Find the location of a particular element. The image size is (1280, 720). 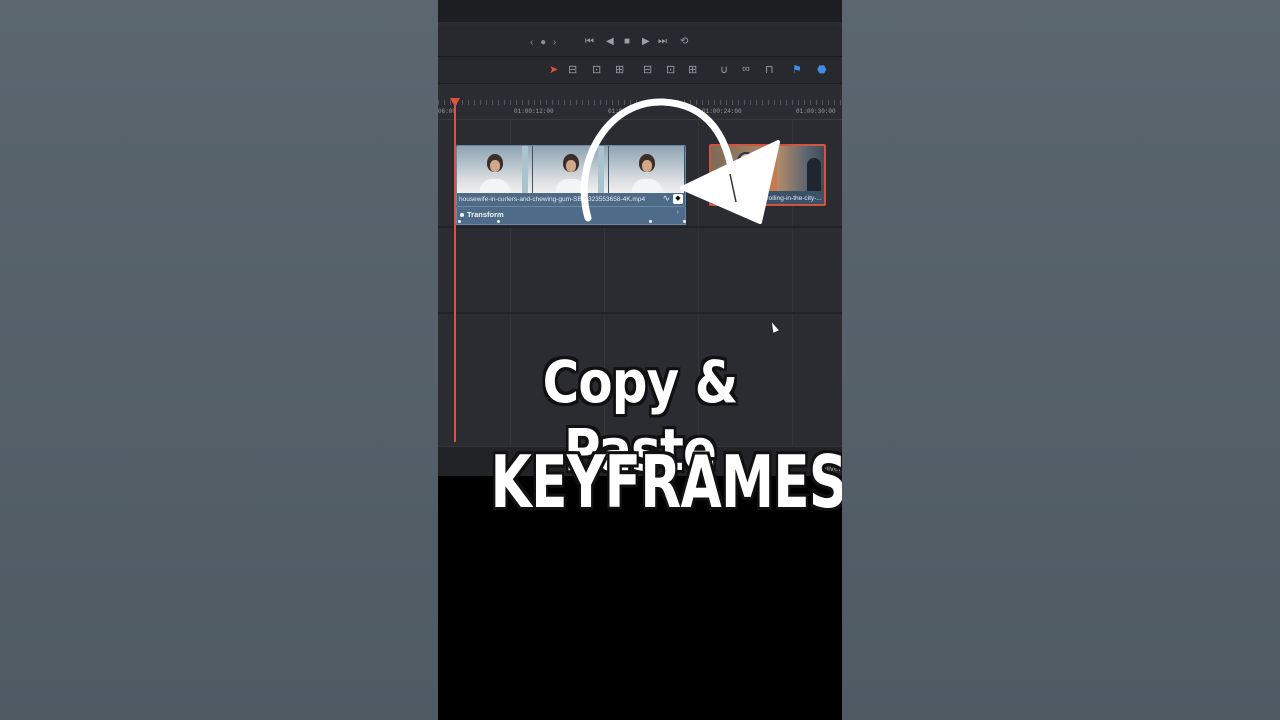

skip-back-icon: ⏮ is located at coordinates (589, 41).